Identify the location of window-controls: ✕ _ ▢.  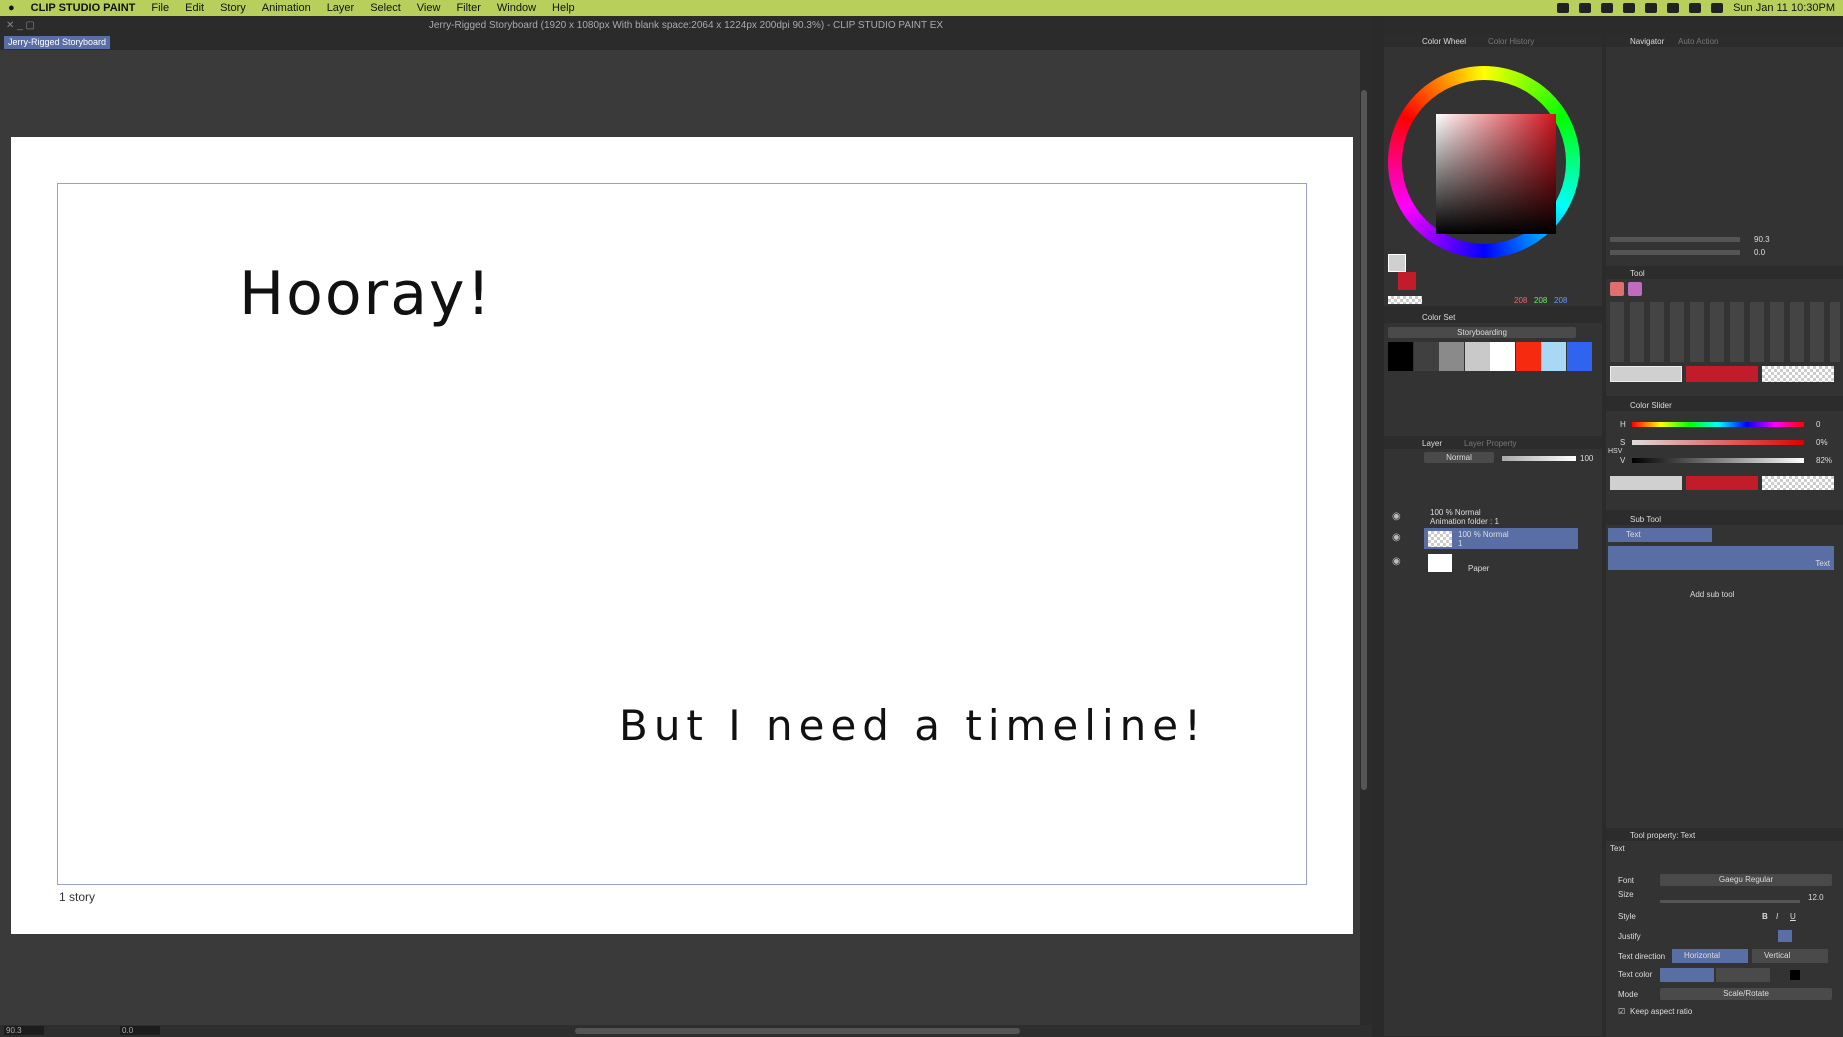
(20, 25).